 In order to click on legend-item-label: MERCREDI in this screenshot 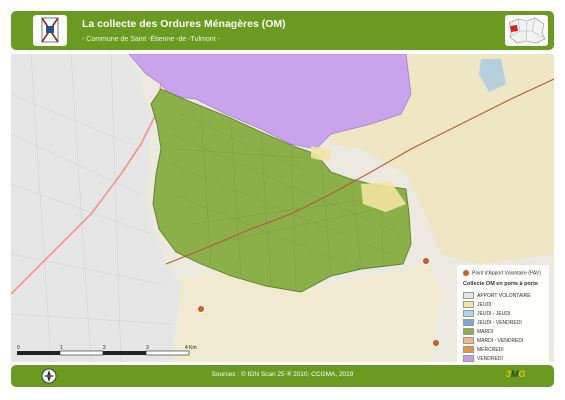, I will do `click(490, 349)`.